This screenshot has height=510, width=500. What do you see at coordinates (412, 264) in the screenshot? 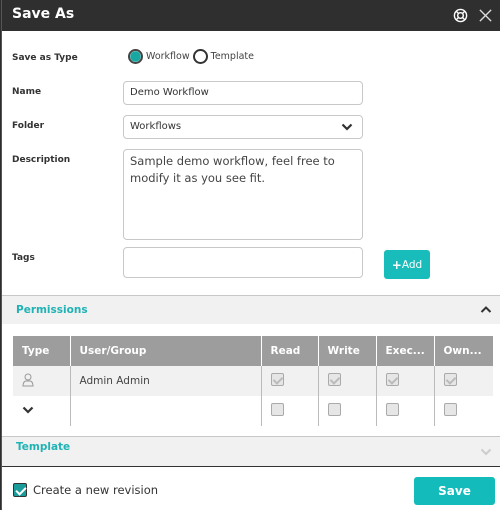
I see `add-tag-button-label: Add` at bounding box center [412, 264].